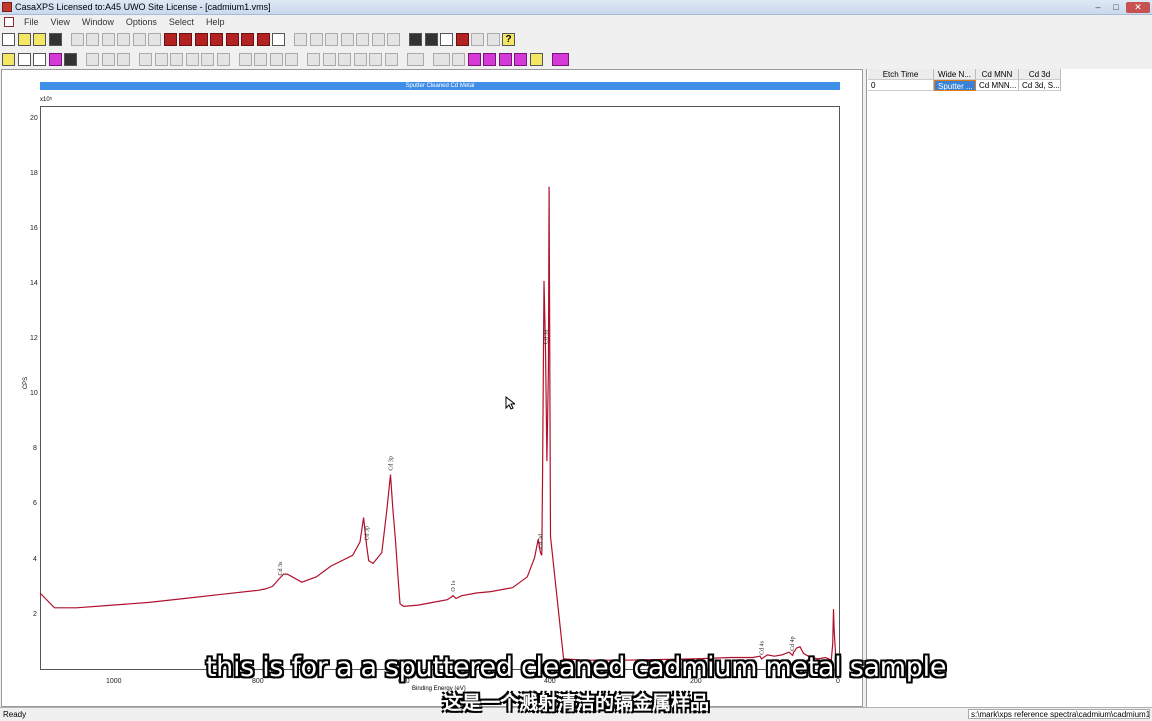  What do you see at coordinates (520, 59) in the screenshot?
I see `component-icon` at bounding box center [520, 59].